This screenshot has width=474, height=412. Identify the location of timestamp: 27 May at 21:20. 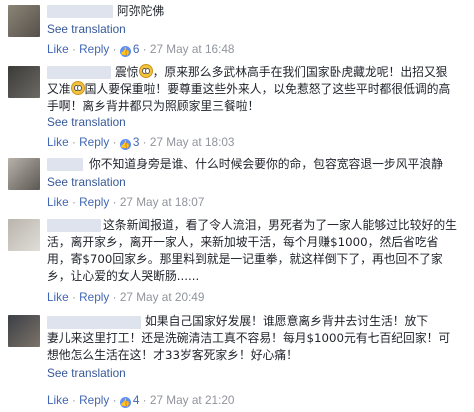
(192, 400).